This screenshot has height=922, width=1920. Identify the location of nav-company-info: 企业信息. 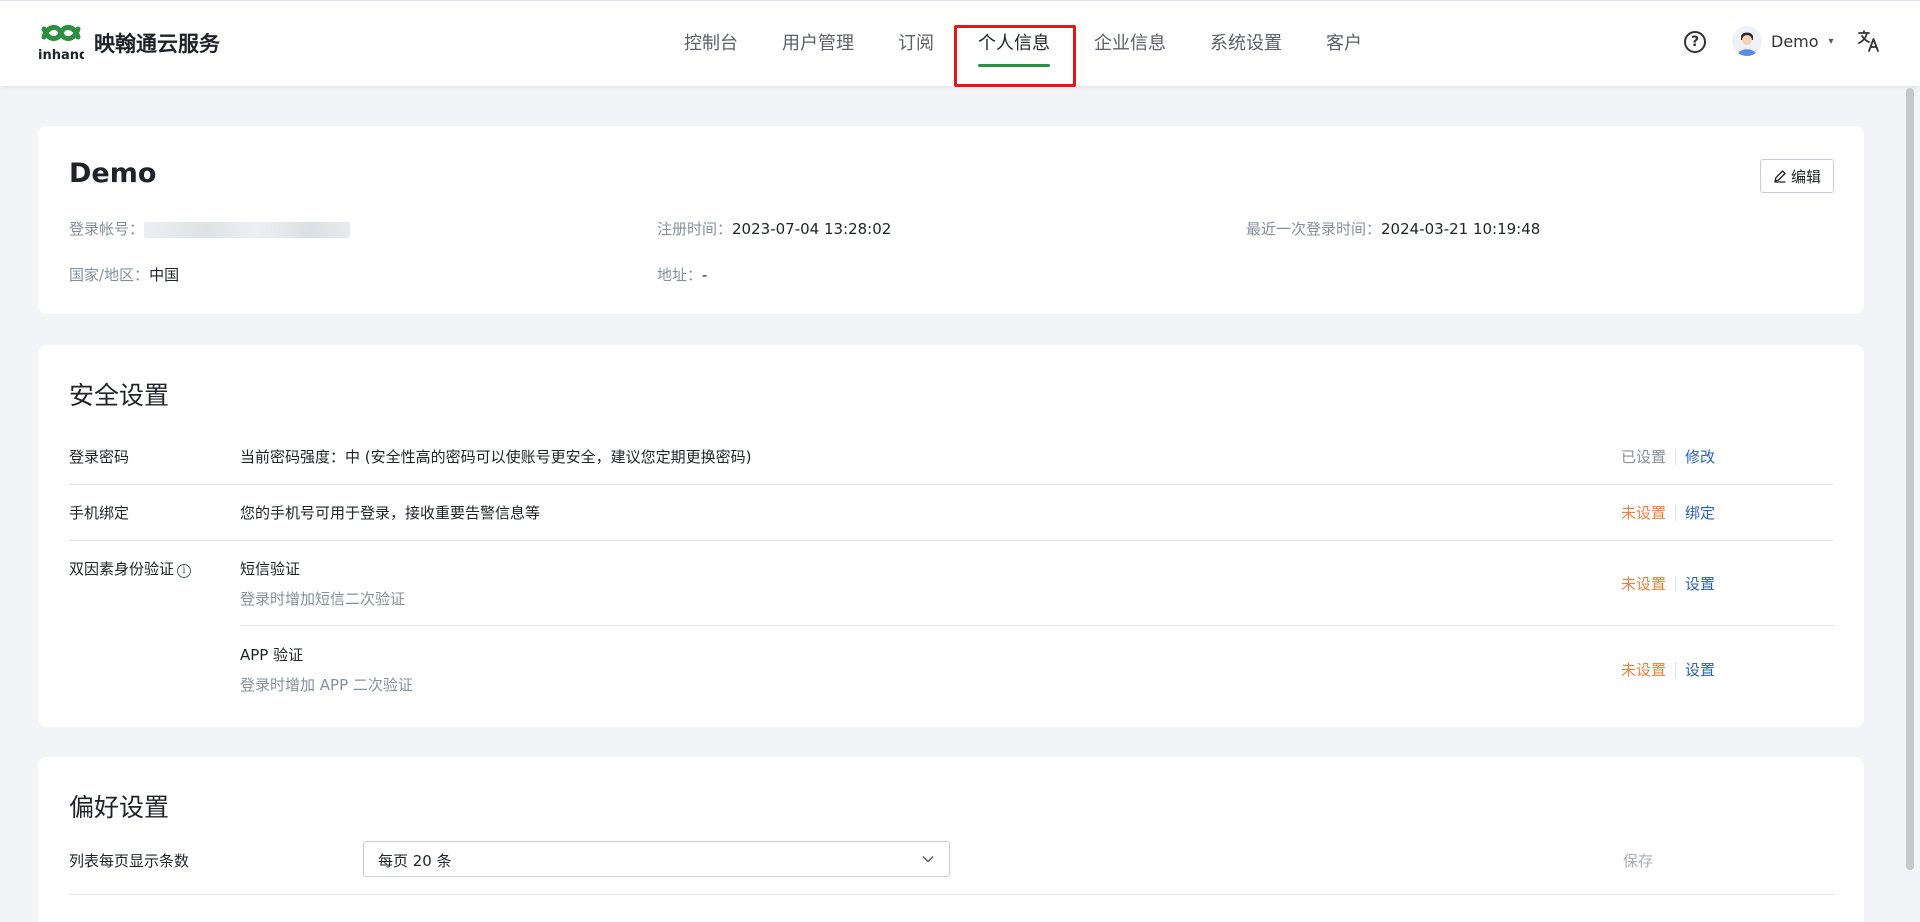
(1130, 44).